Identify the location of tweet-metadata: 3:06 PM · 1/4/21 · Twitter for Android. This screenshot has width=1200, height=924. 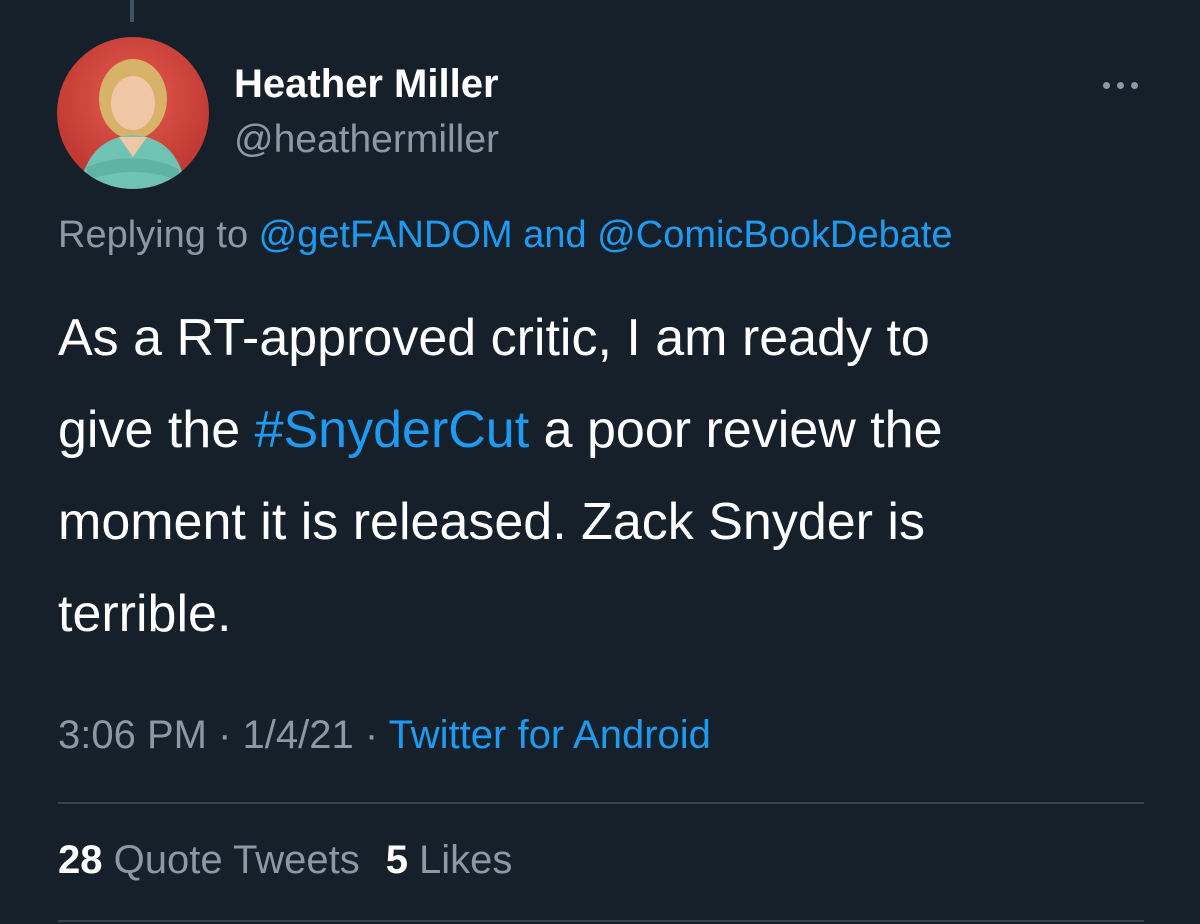
(384, 735).